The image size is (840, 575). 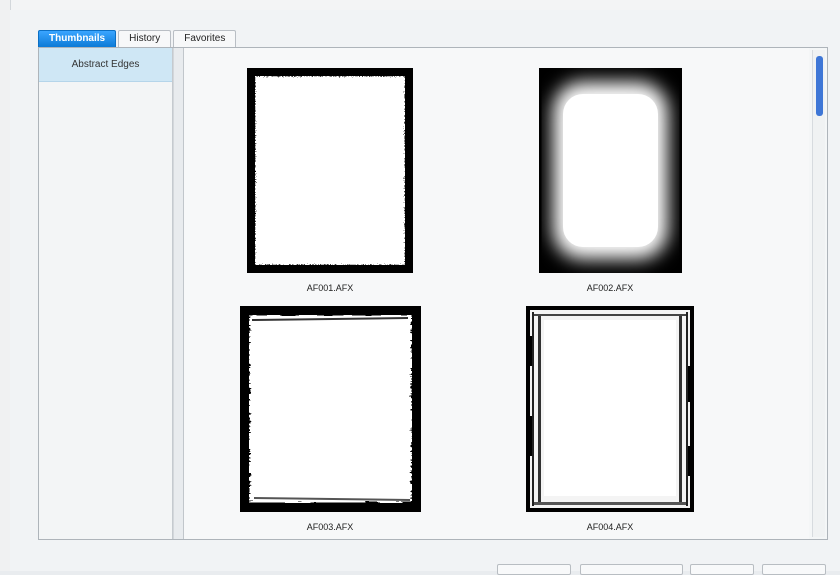 I want to click on tab-favorites: Favorites, so click(x=205, y=38).